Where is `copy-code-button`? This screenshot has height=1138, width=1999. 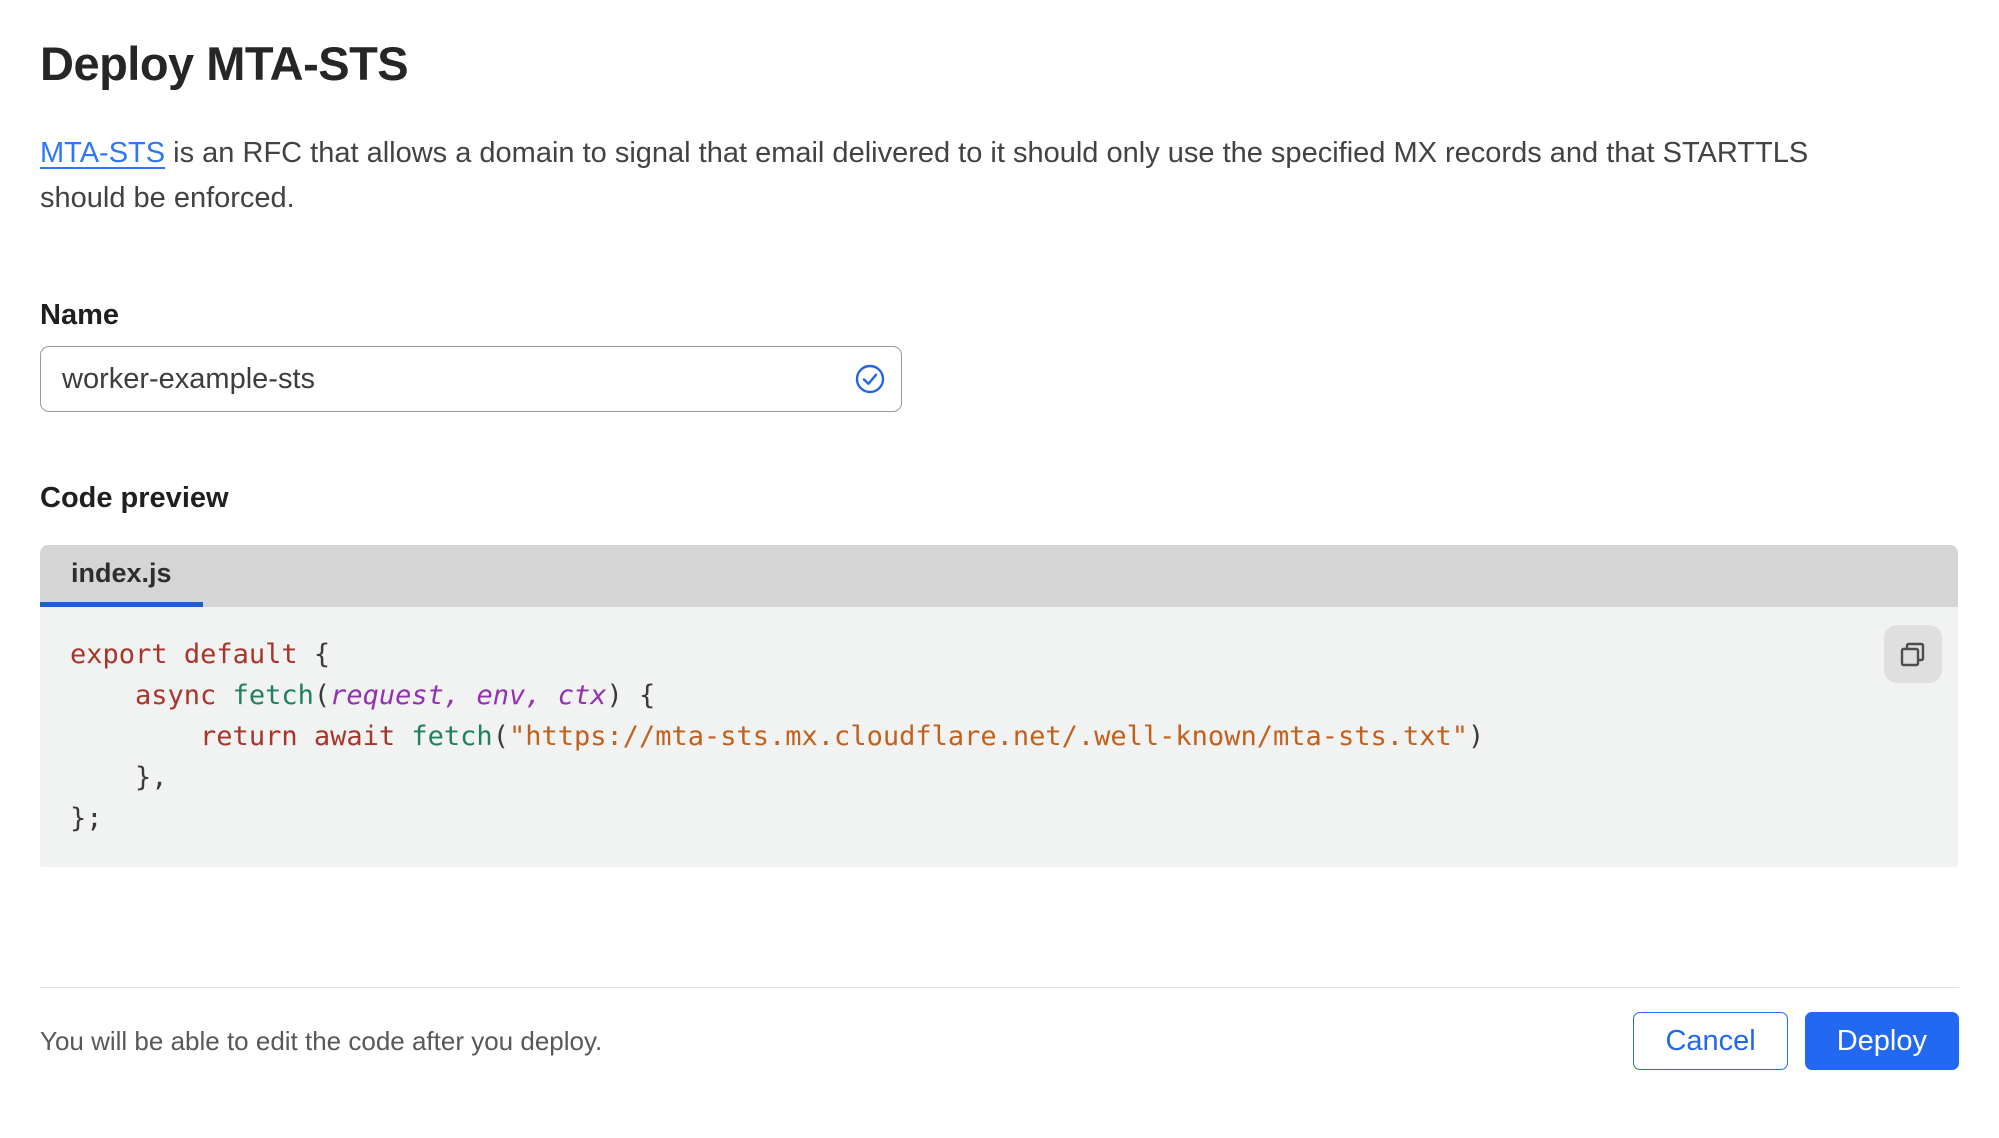 copy-code-button is located at coordinates (1913, 654).